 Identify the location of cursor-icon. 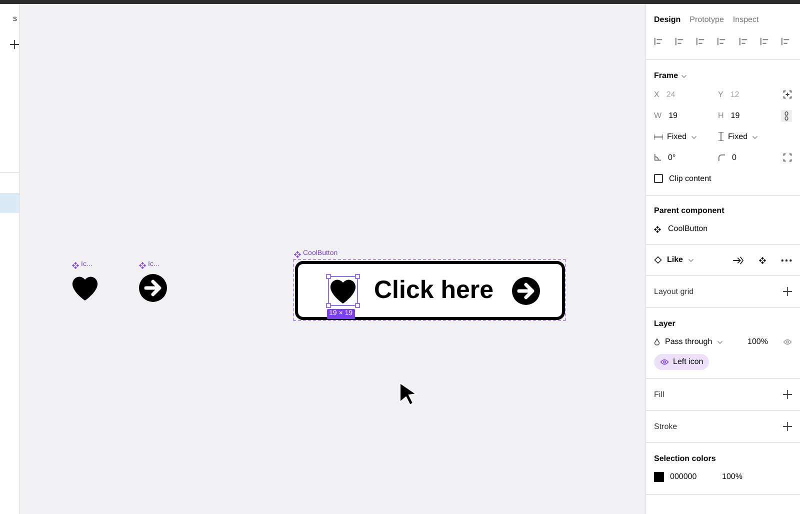
(408, 394).